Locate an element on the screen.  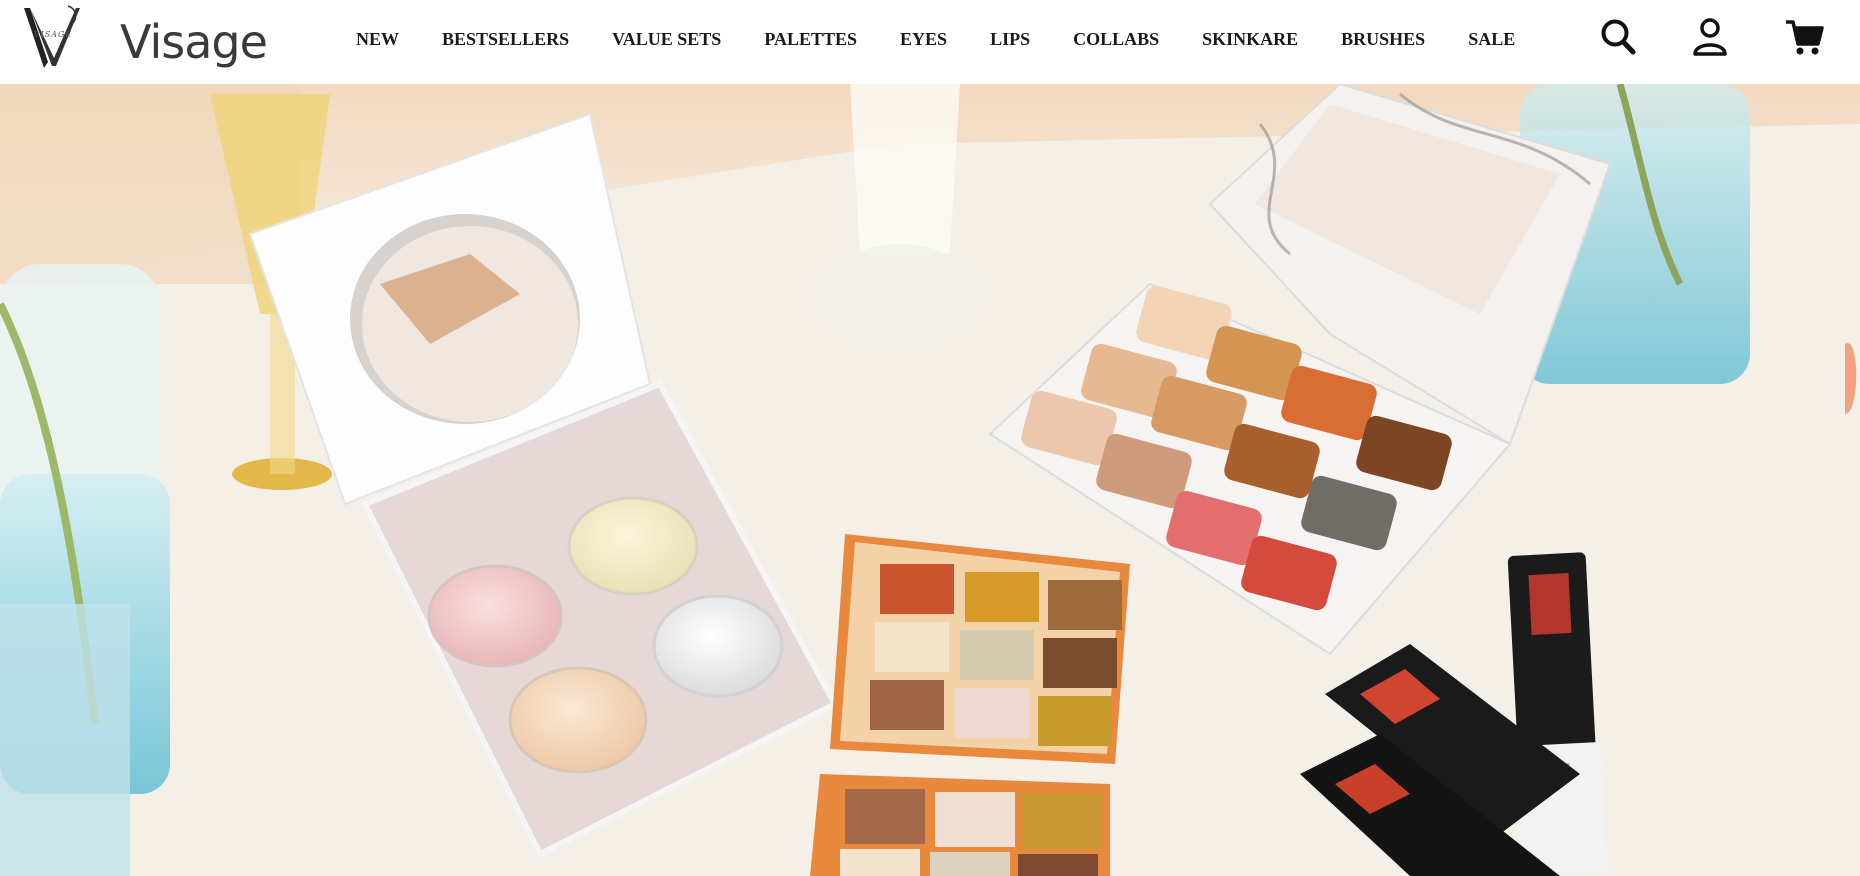
nav-item-eyes: EYES is located at coordinates (923, 39).